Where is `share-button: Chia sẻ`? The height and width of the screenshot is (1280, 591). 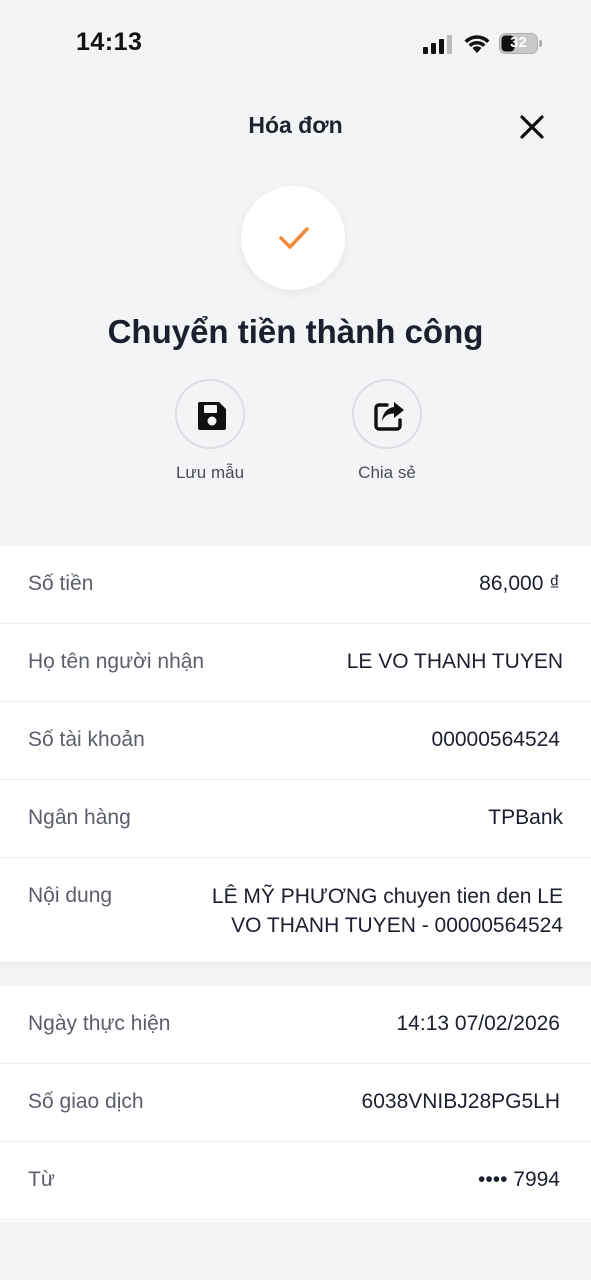 share-button: Chia sẻ is located at coordinates (387, 431).